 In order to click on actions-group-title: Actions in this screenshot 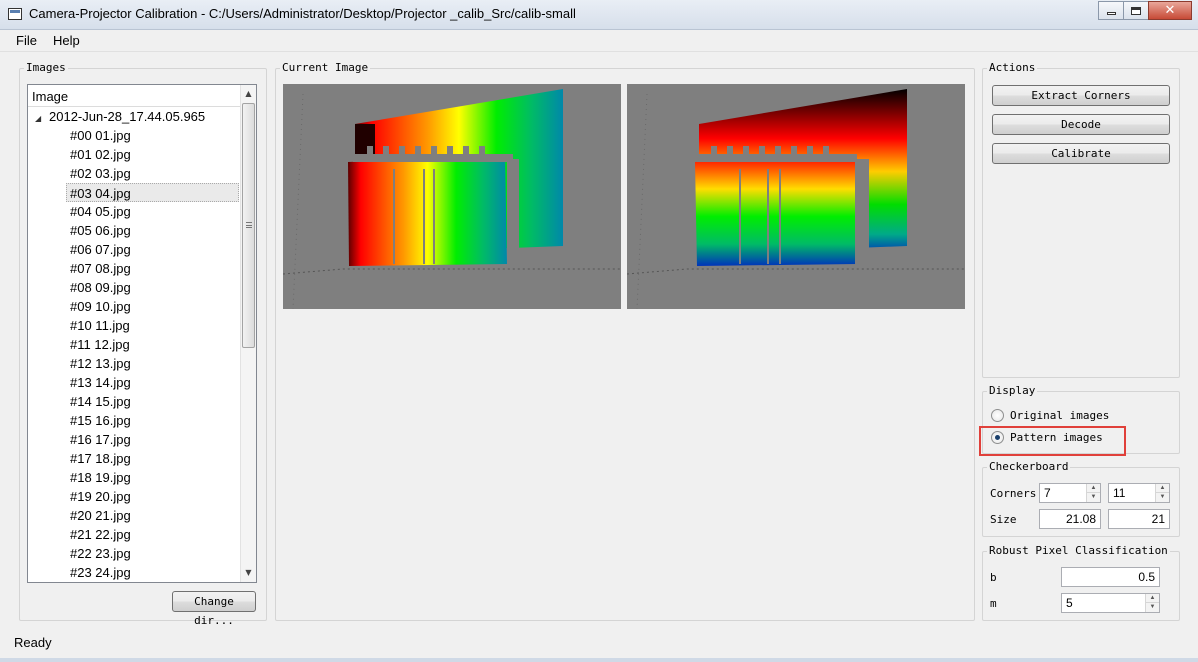, I will do `click(1012, 68)`.